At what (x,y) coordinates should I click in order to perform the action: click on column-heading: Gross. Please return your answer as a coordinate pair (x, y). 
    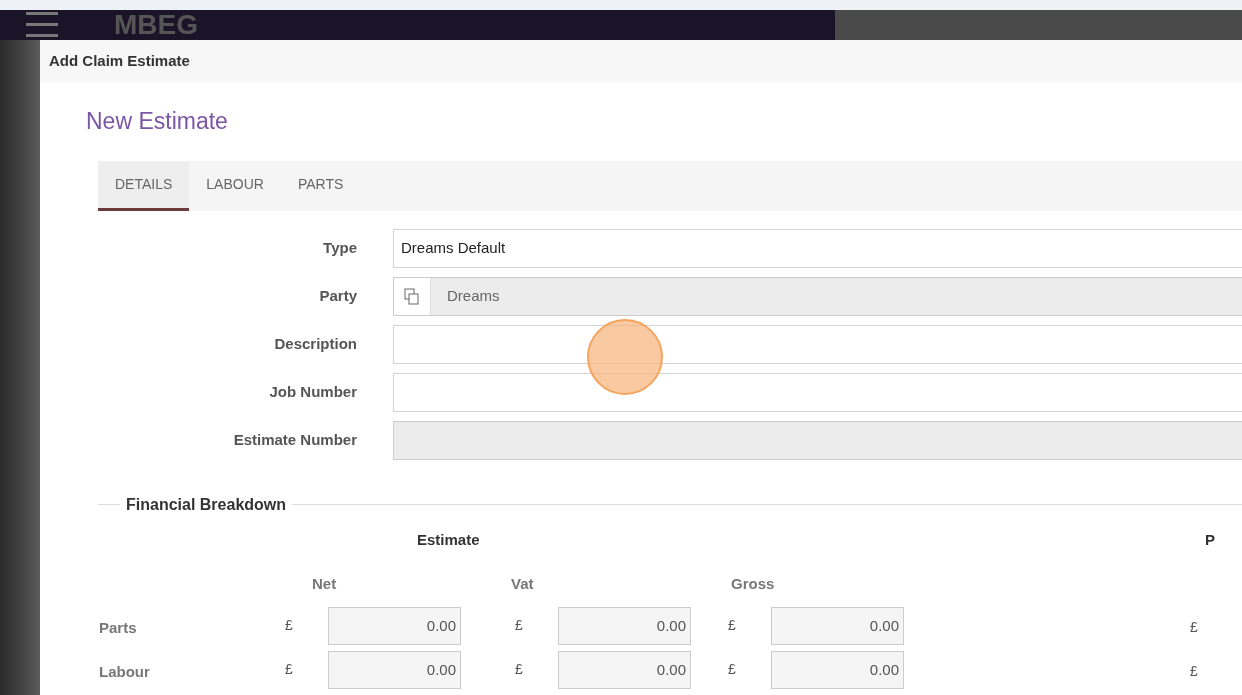
    Looking at the image, I should click on (753, 583).